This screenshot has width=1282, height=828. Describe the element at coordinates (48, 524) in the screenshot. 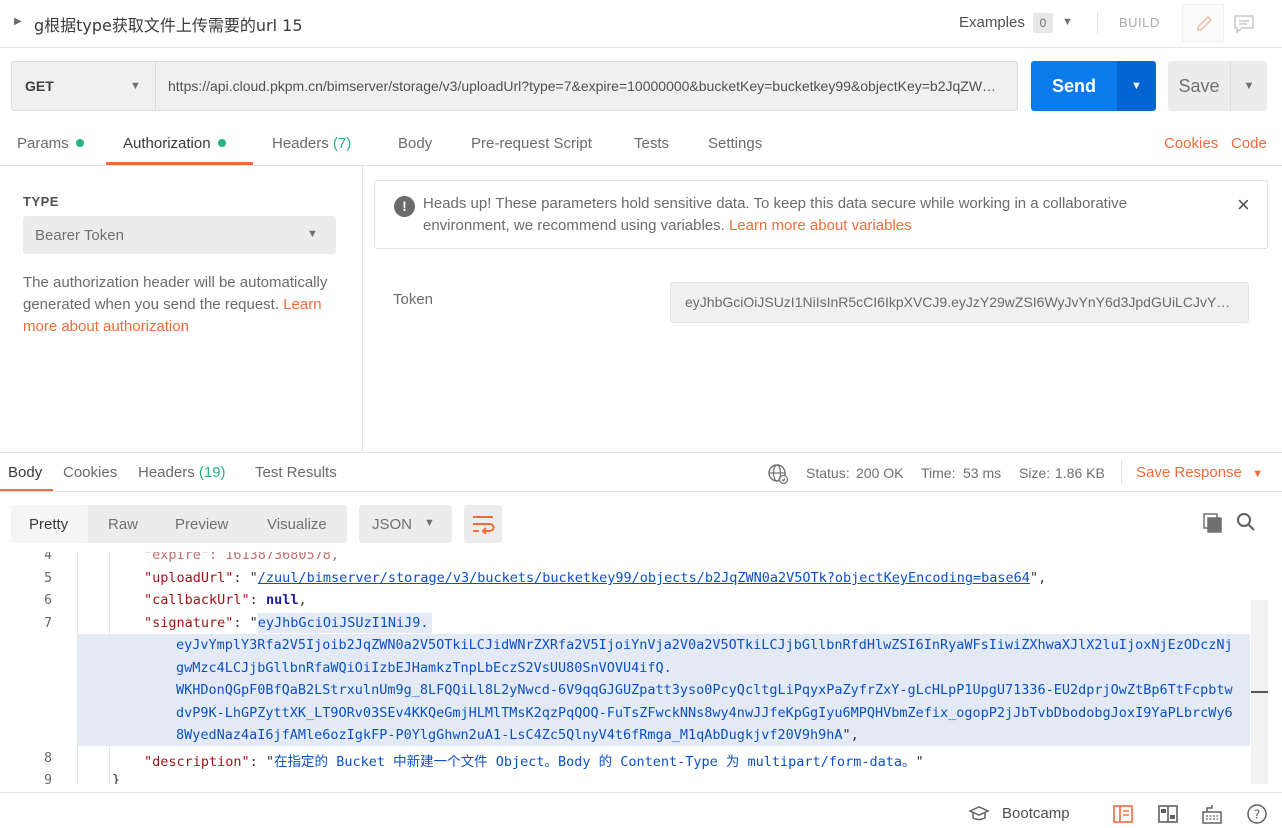

I see `tab-pretty: Pretty` at that location.